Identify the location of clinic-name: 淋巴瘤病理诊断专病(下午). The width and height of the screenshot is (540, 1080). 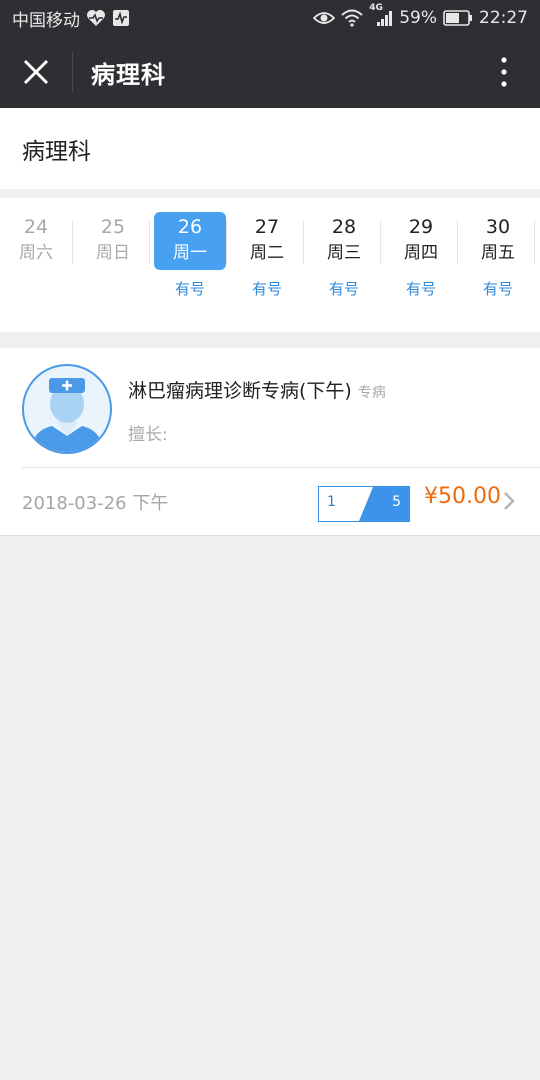
(240, 391).